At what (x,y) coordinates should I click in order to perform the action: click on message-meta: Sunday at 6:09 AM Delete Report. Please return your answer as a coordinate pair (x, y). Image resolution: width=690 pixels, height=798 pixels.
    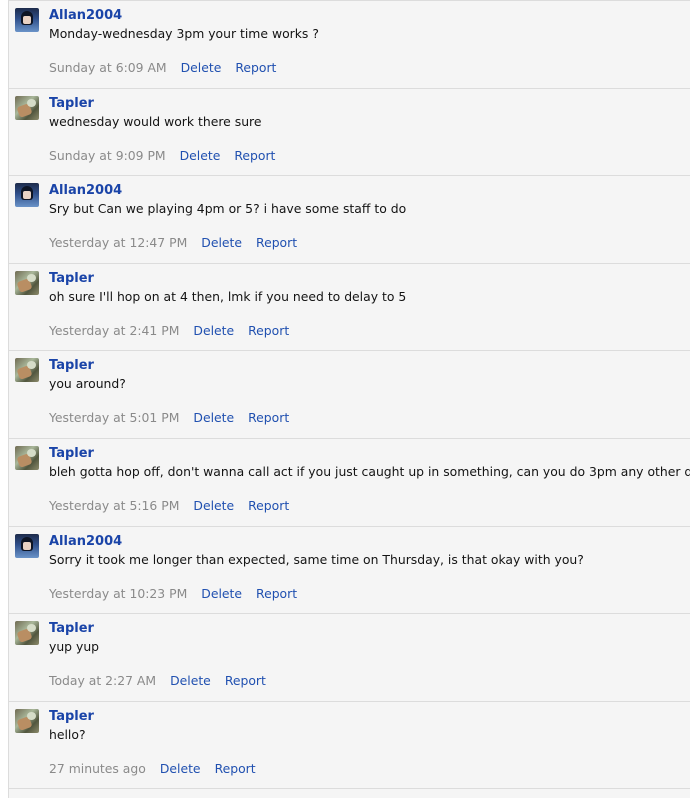
    Looking at the image, I should click on (169, 68).